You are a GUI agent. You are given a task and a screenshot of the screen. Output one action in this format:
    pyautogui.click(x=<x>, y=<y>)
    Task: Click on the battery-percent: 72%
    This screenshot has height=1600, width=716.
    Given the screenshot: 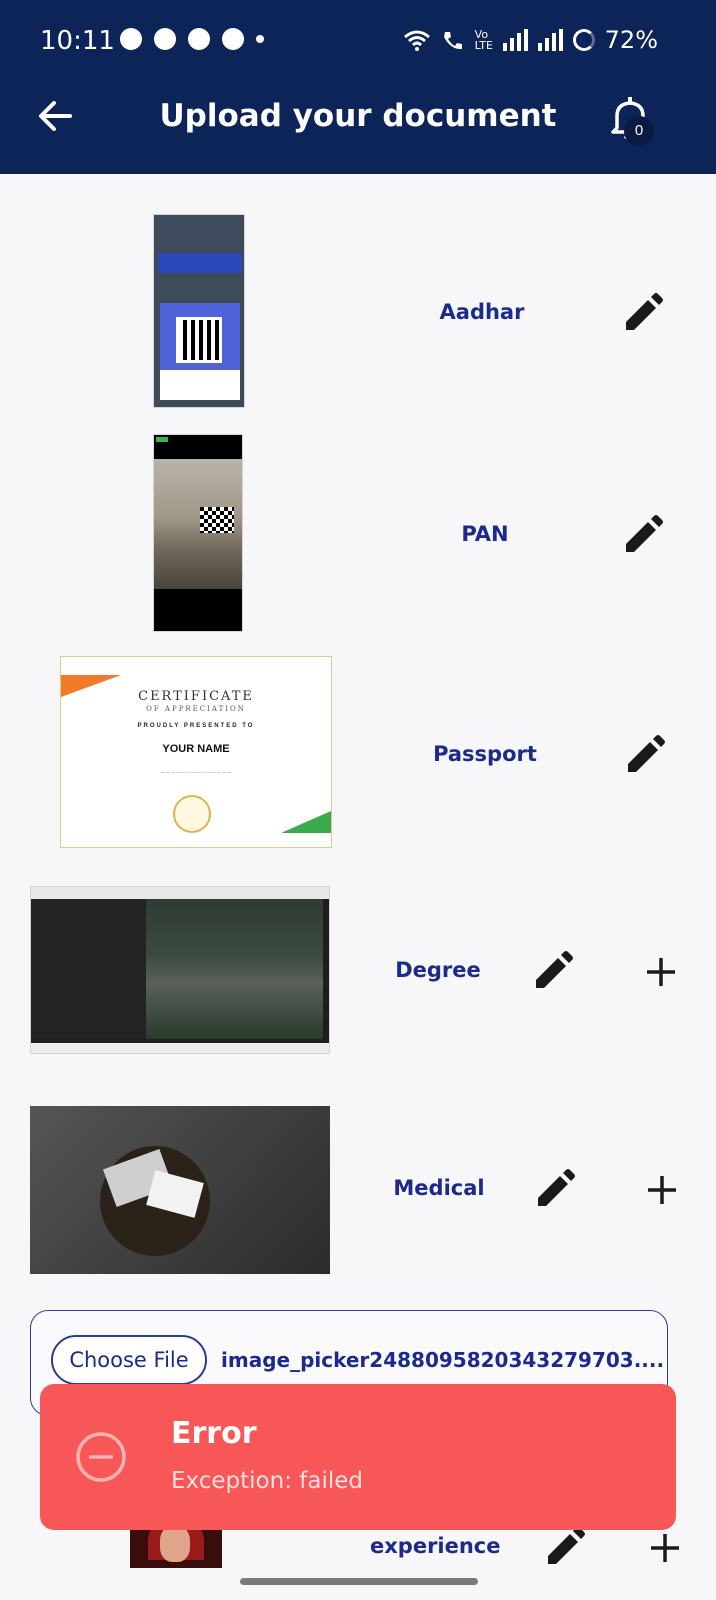 What is the action you would take?
    pyautogui.click(x=631, y=40)
    